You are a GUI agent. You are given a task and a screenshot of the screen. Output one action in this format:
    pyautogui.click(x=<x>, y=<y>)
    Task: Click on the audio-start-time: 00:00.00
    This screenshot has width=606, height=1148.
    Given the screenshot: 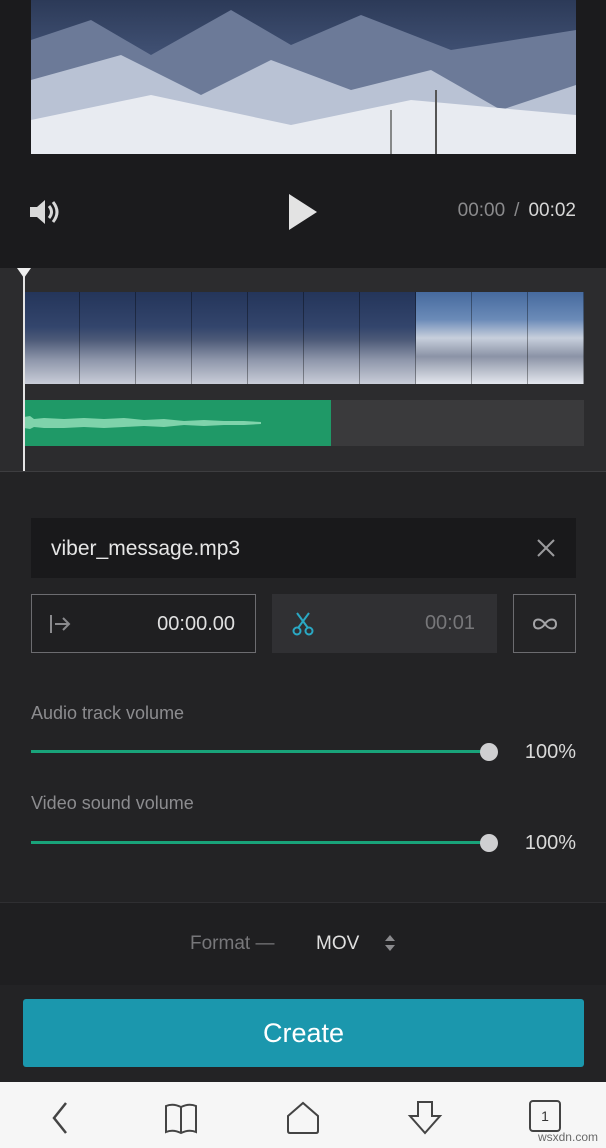 What is the action you would take?
    pyautogui.click(x=196, y=624)
    